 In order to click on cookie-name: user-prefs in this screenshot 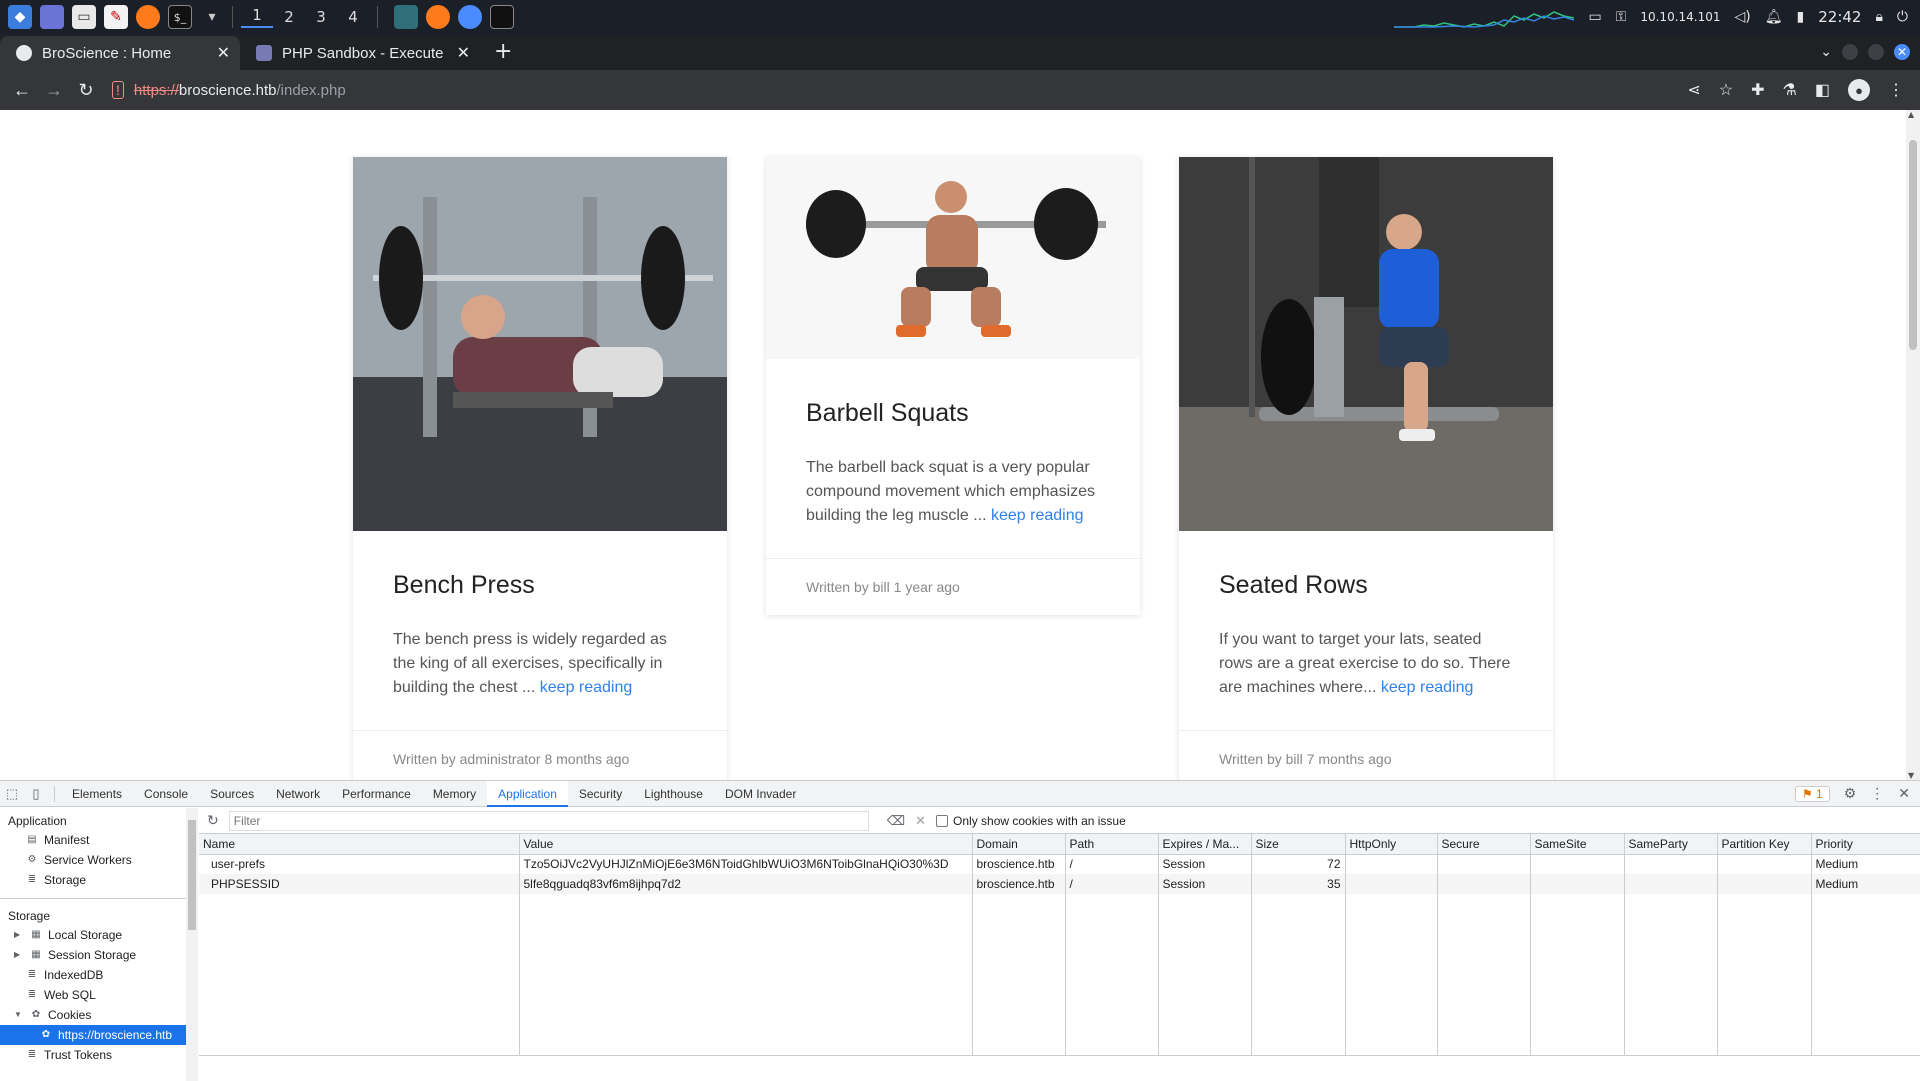, I will do `click(359, 864)`.